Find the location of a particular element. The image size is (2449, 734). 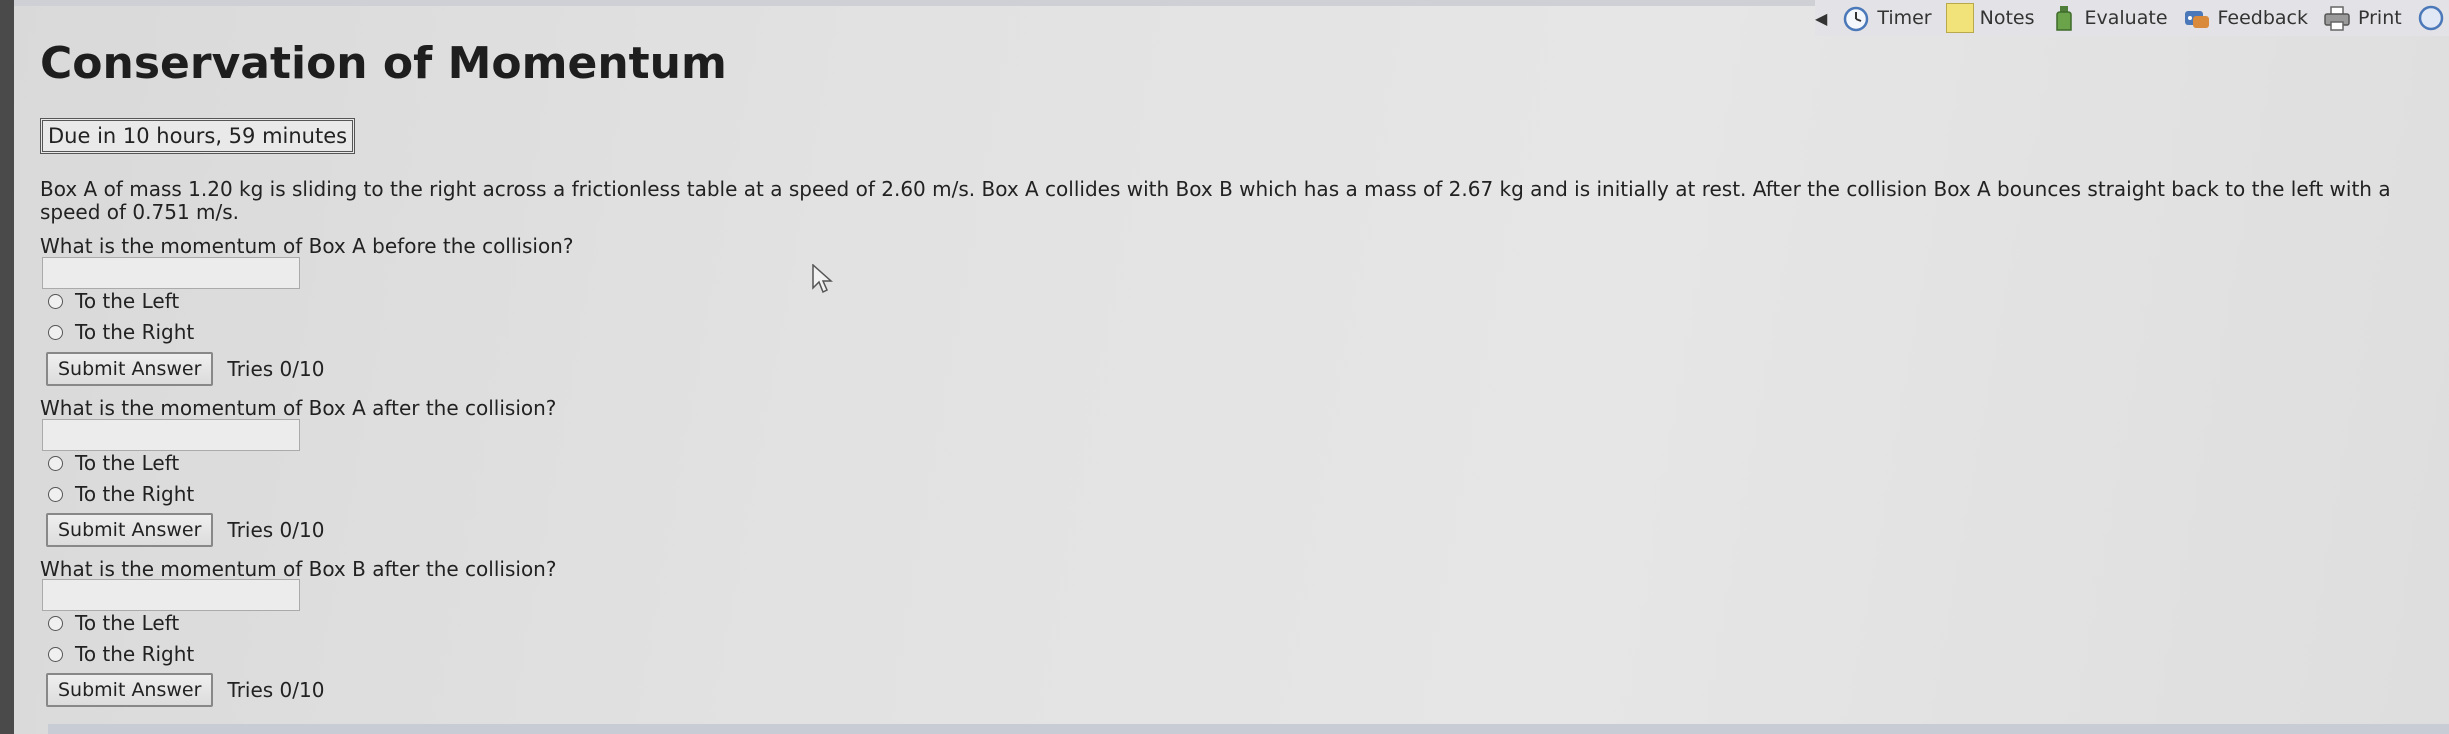

bottom-bar is located at coordinates (1248, 729).